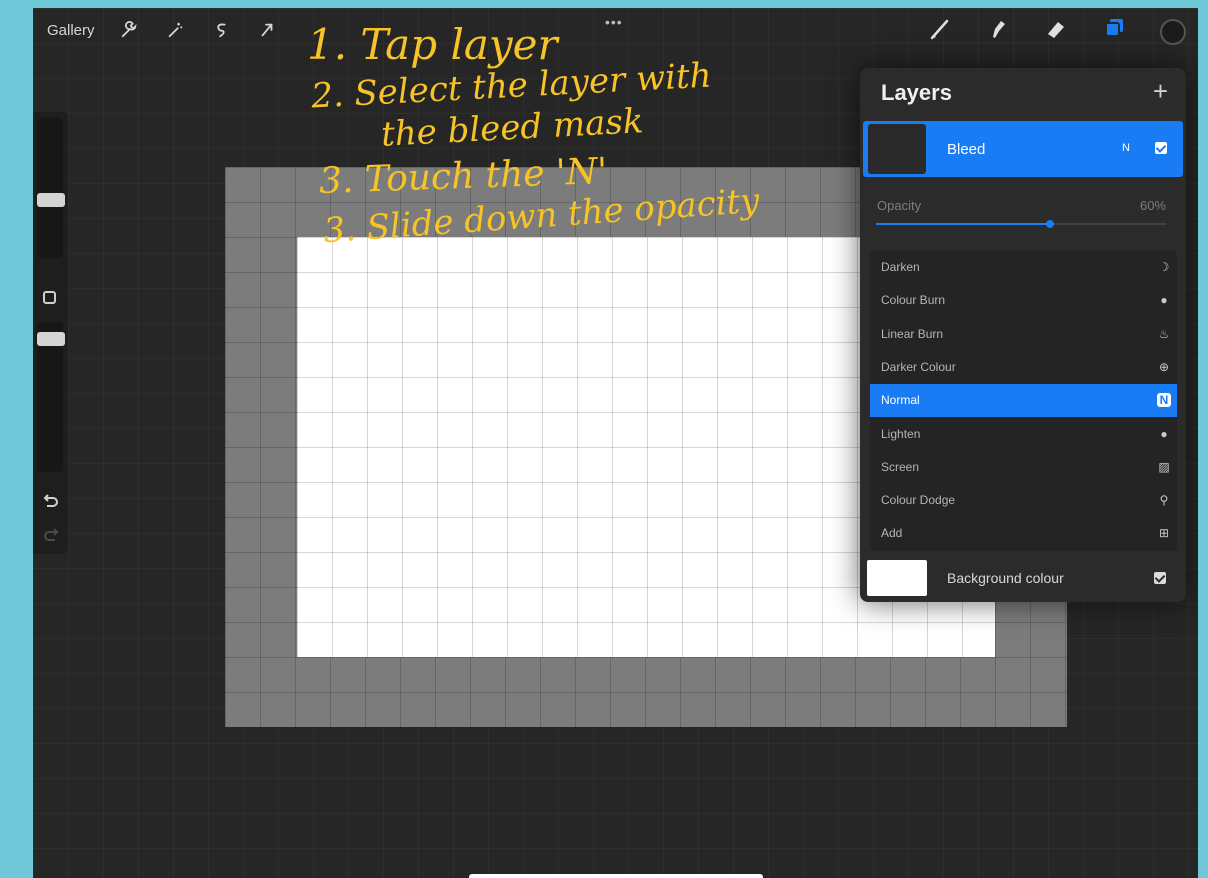 The image size is (1208, 878). Describe the element at coordinates (913, 300) in the screenshot. I see `blend-mode-label: Colour Burn` at that location.